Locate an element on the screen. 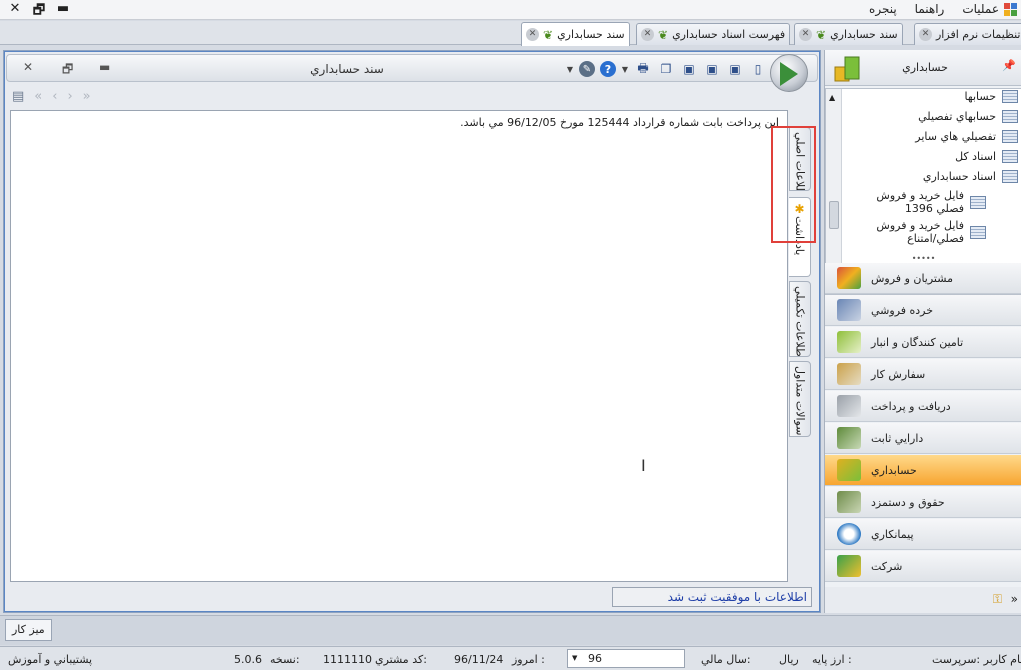 The width and height of the screenshot is (1021, 670). chevron-down-icon: ▼ is located at coordinates (574, 658).